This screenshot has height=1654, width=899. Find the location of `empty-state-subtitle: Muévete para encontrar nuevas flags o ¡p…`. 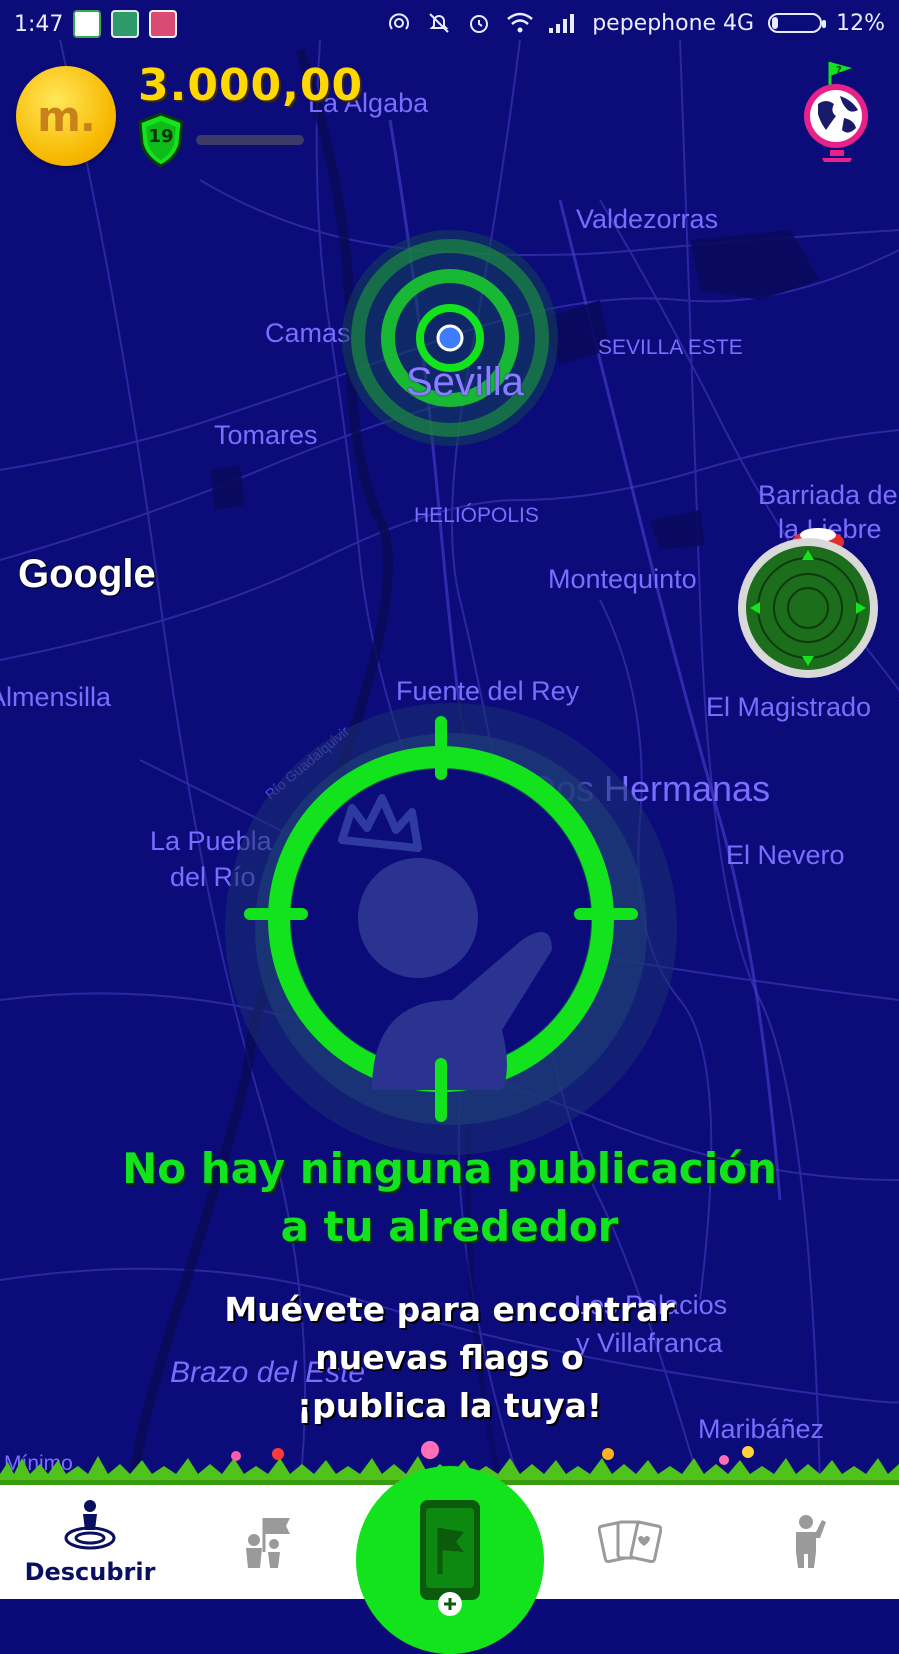

empty-state-subtitle: Muévete para encontrar nuevas flags o ¡p… is located at coordinates (449, 1358).